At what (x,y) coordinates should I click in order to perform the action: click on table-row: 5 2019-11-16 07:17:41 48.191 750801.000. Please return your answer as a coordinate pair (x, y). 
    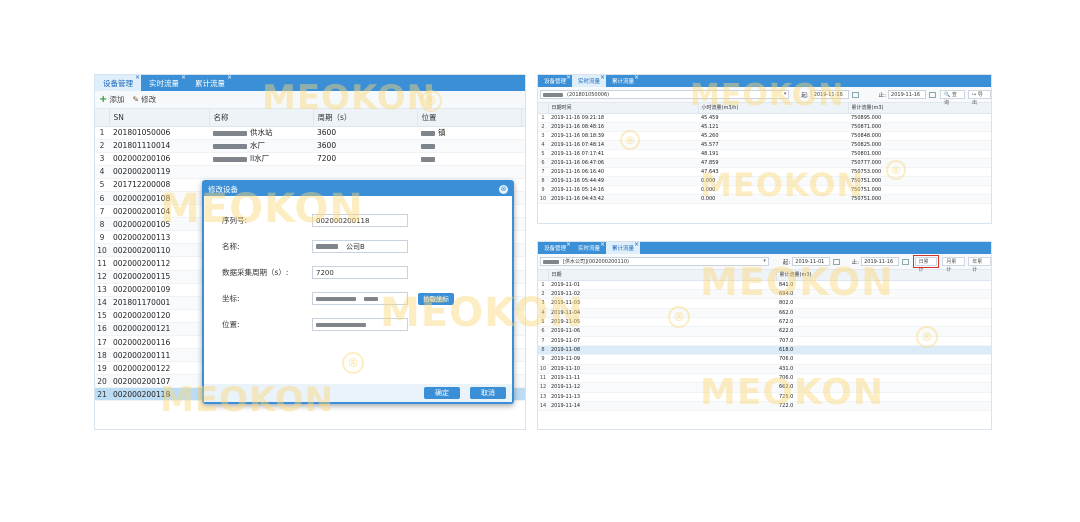
    Looking at the image, I should click on (764, 154).